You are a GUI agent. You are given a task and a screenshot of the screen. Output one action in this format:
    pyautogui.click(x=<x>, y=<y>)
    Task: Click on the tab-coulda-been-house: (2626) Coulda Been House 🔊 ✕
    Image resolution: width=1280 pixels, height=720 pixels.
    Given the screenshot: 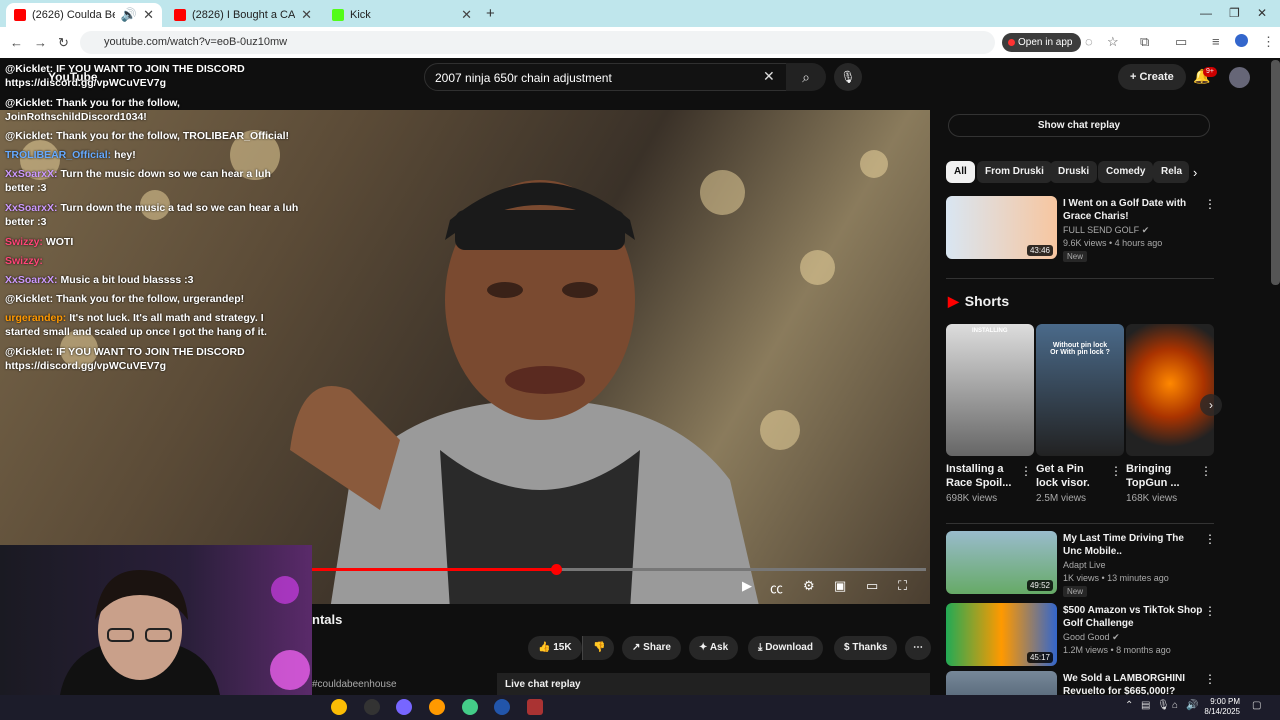 What is the action you would take?
    pyautogui.click(x=84, y=15)
    